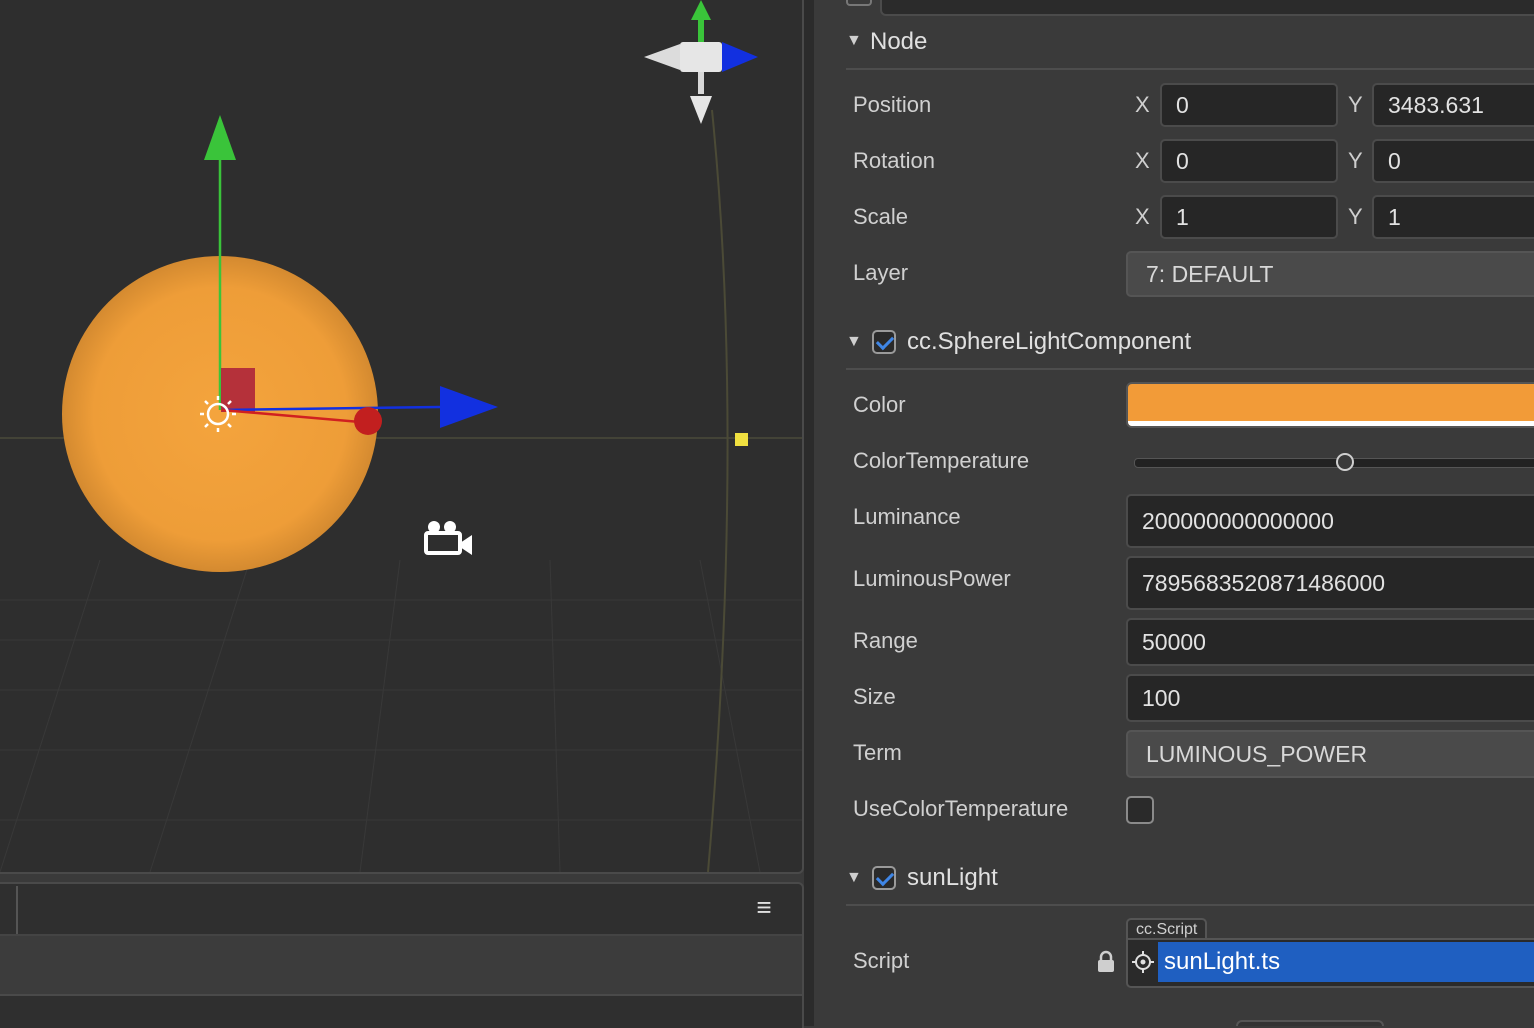 The image size is (1534, 1028). Describe the element at coordinates (1453, 105) in the screenshot. I see `position-y-input: 3483.631` at that location.